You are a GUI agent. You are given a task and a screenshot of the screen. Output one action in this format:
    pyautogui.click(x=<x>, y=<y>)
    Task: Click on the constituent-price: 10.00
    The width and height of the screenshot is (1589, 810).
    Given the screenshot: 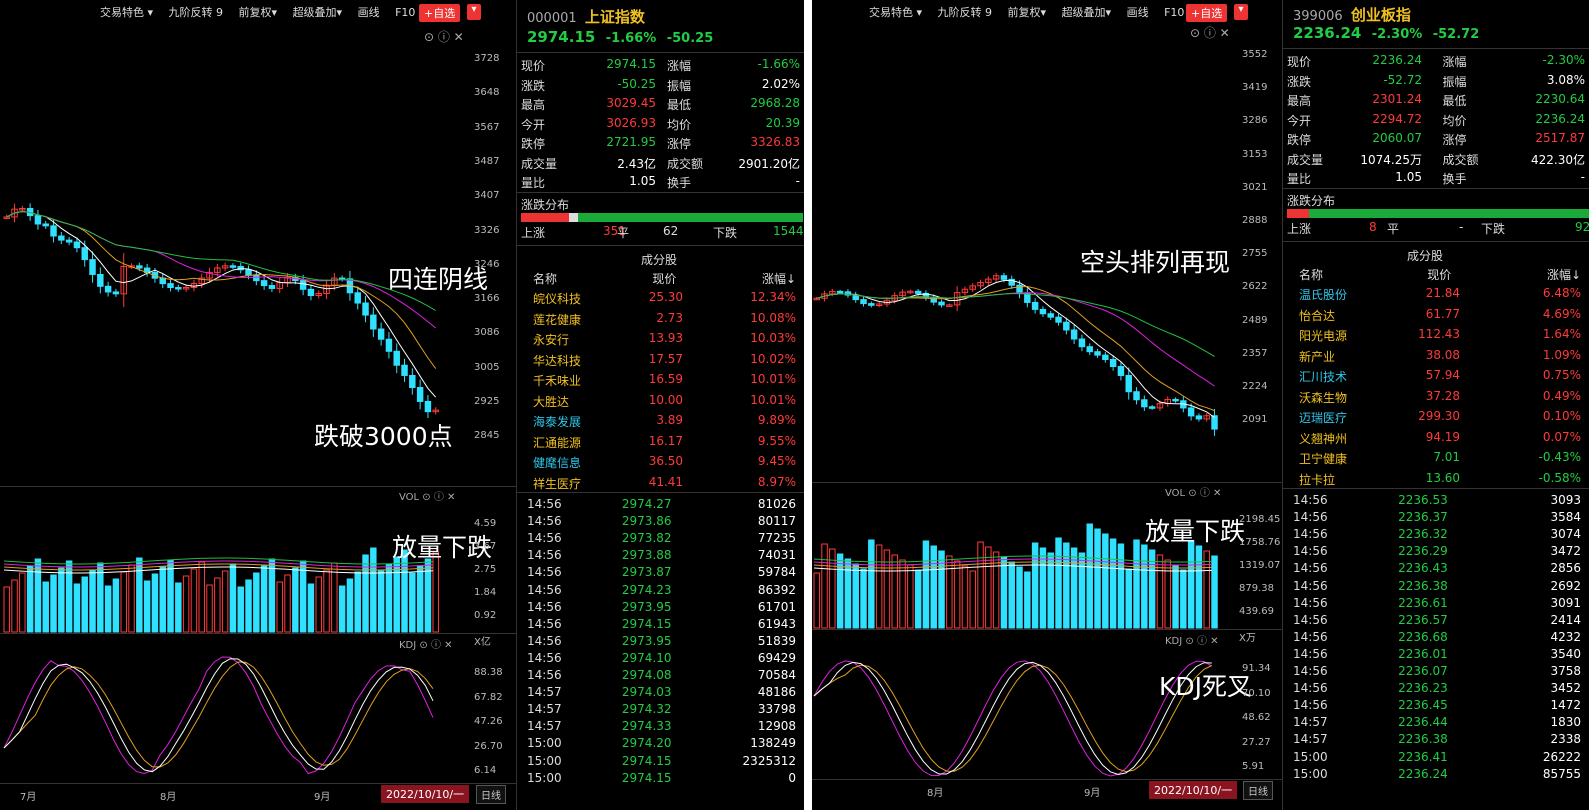 What is the action you would take?
    pyautogui.click(x=666, y=399)
    